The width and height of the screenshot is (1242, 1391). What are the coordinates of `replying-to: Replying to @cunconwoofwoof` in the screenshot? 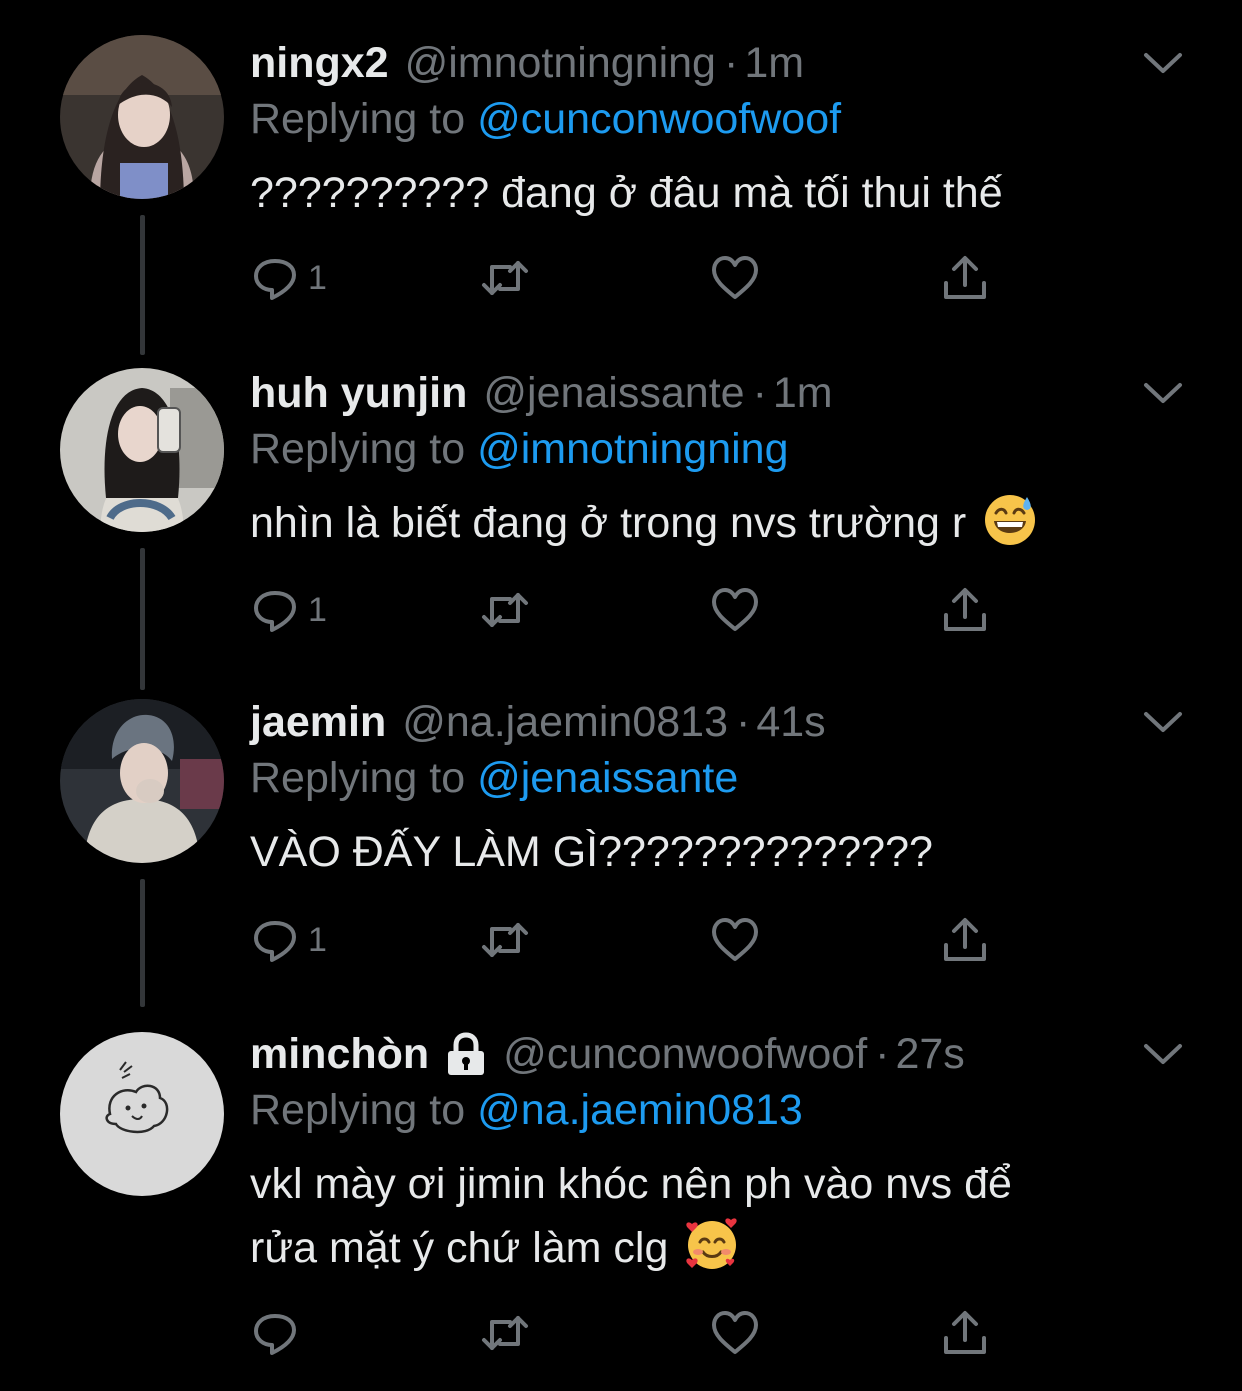 It's located at (545, 119).